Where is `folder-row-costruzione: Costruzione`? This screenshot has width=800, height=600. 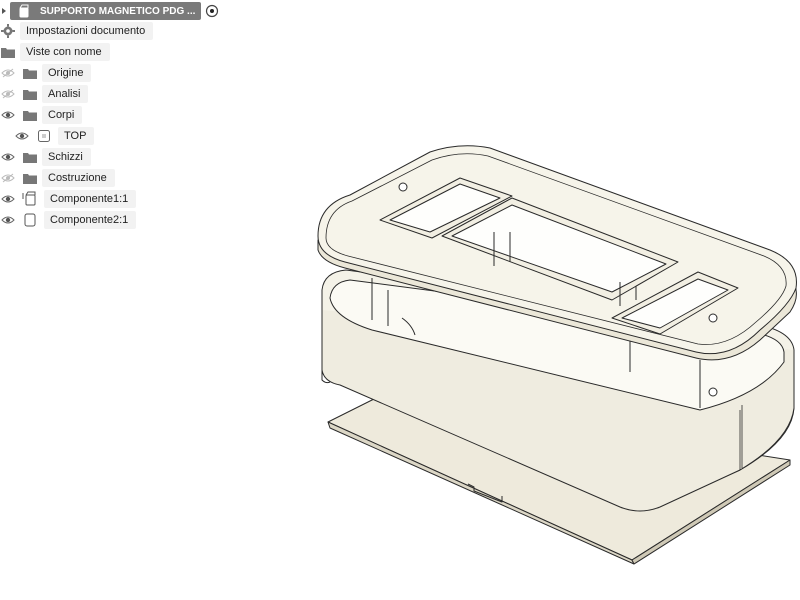 folder-row-costruzione: Costruzione is located at coordinates (57, 178).